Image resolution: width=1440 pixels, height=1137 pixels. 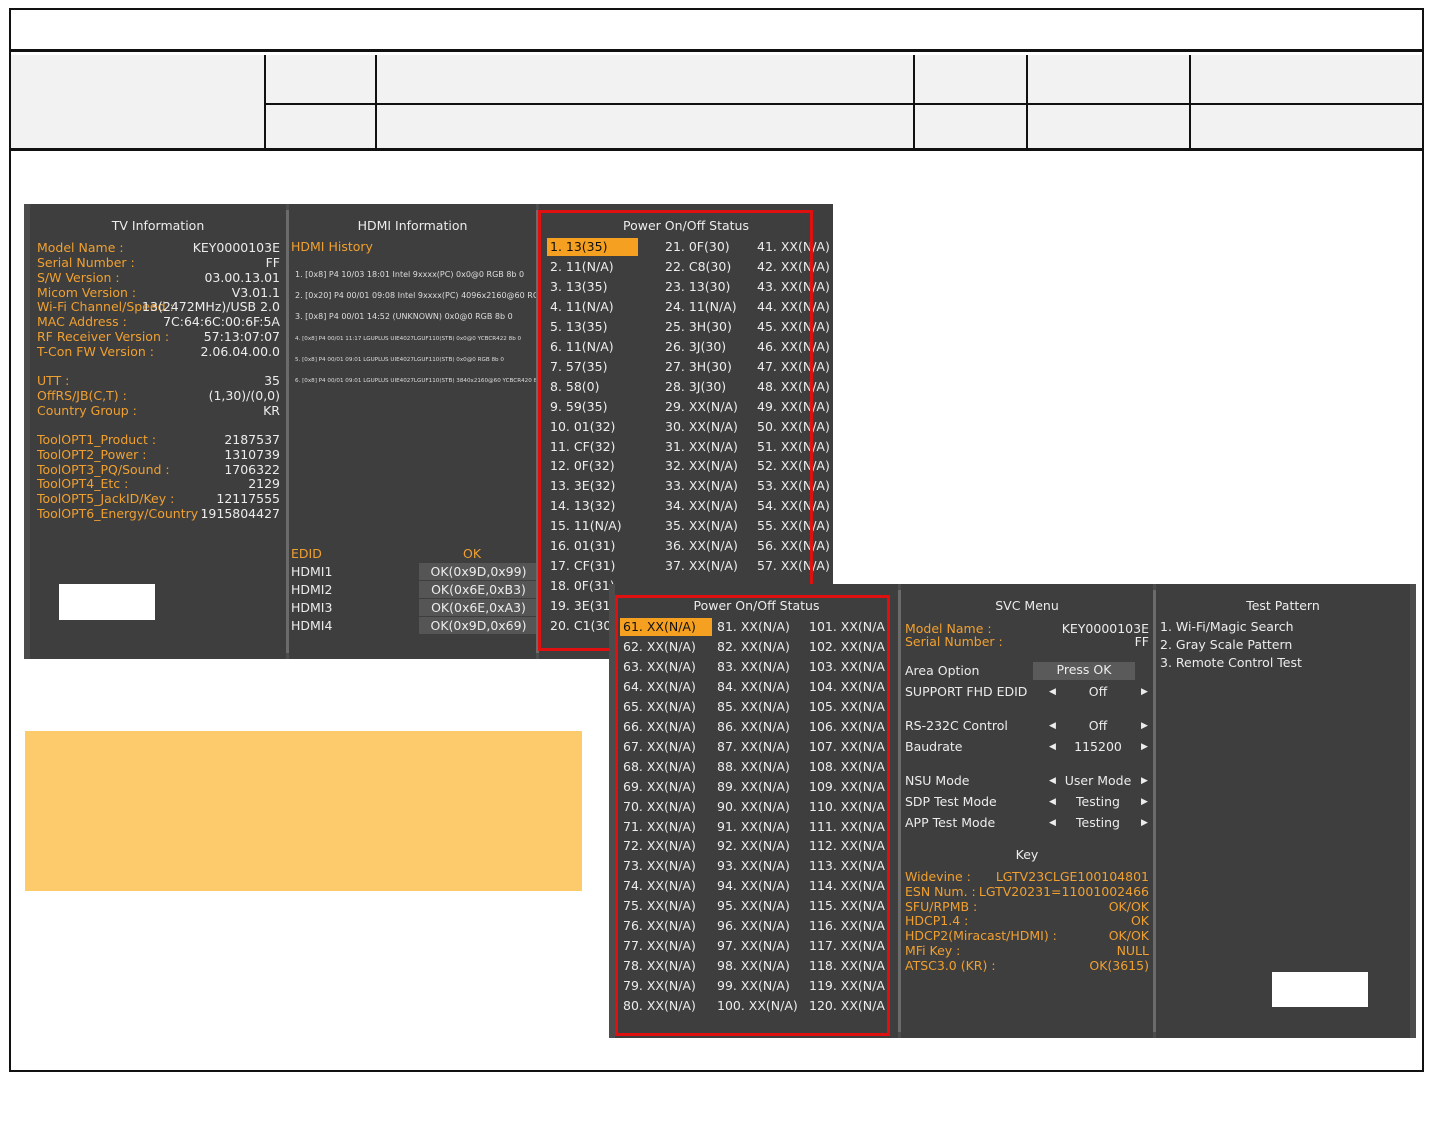 What do you see at coordinates (240, 351) in the screenshot?
I see `tv-info-value: 2.06.04.00.0` at bounding box center [240, 351].